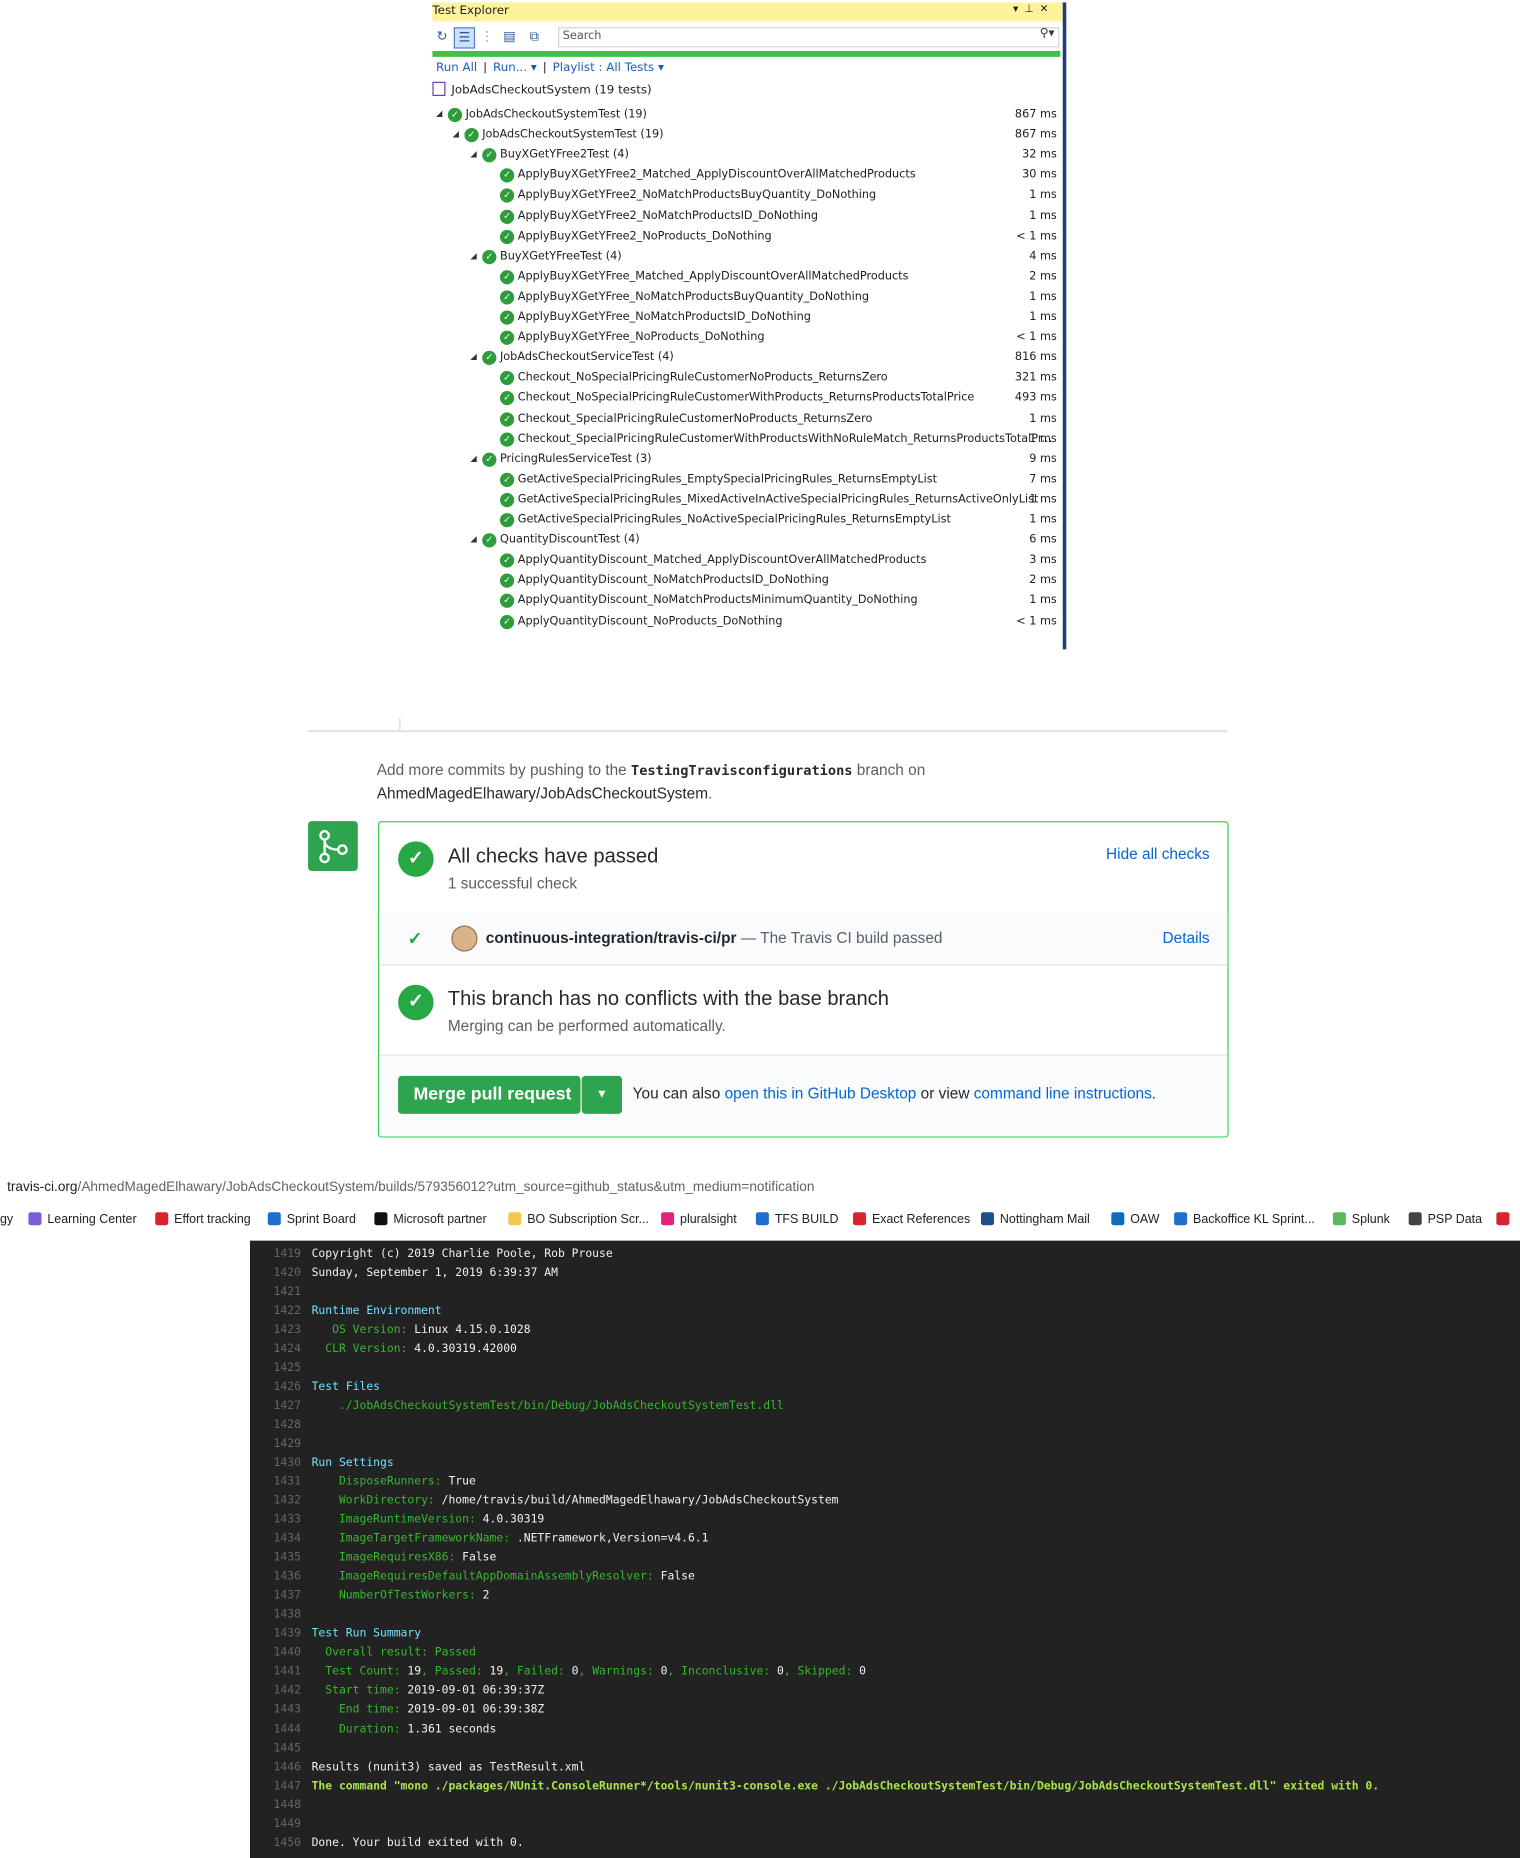 This screenshot has height=1858, width=1520. Describe the element at coordinates (746, 541) in the screenshot. I see `test-group-row: ◢ ✓ QuantityDiscountTest (4) 6 ms` at that location.